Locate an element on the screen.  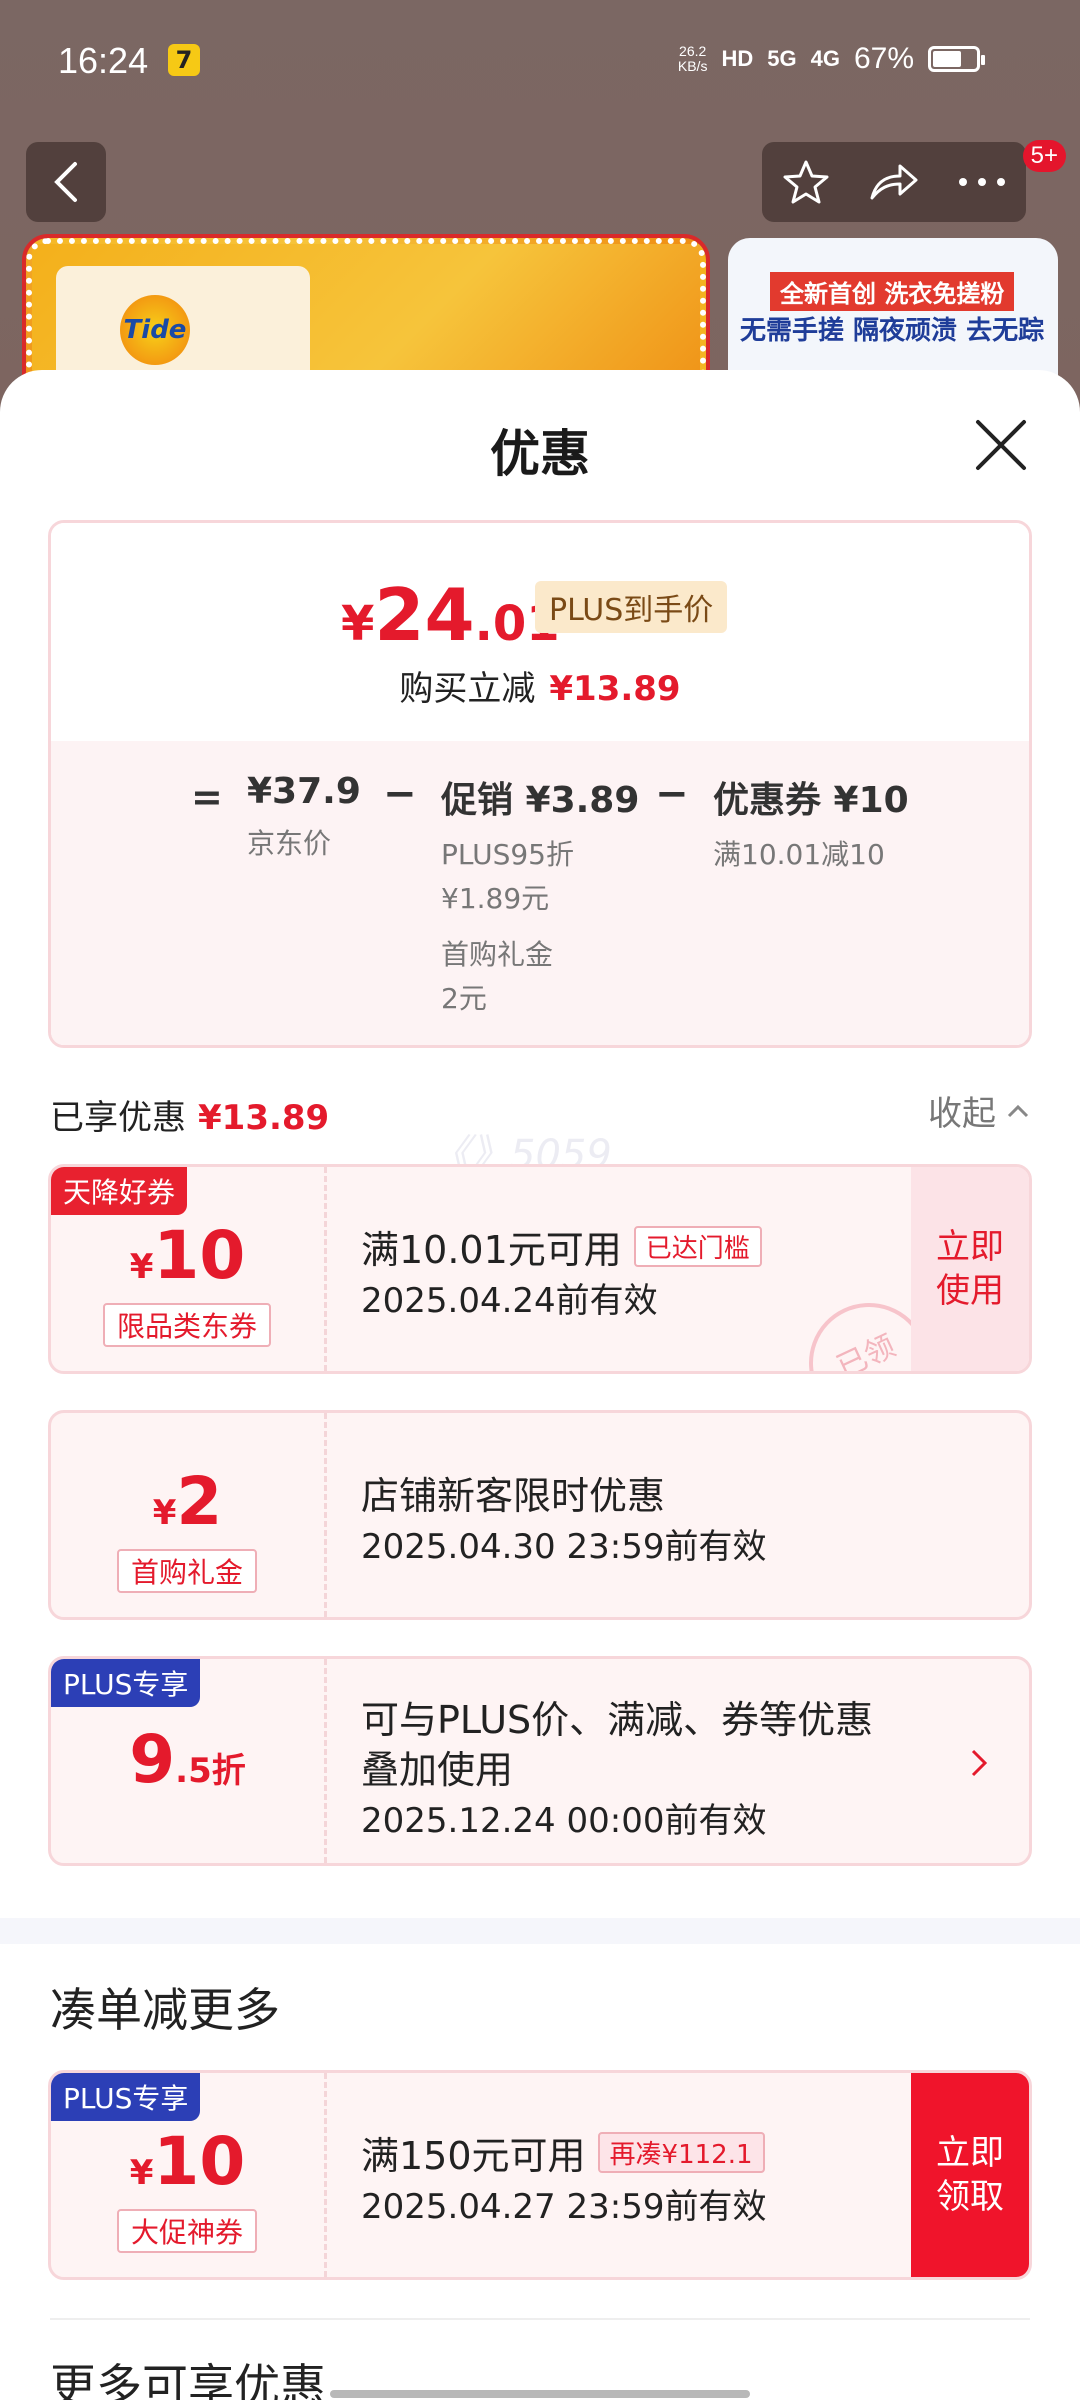
coupon-type: 首购礼金 is located at coordinates (187, 1571).